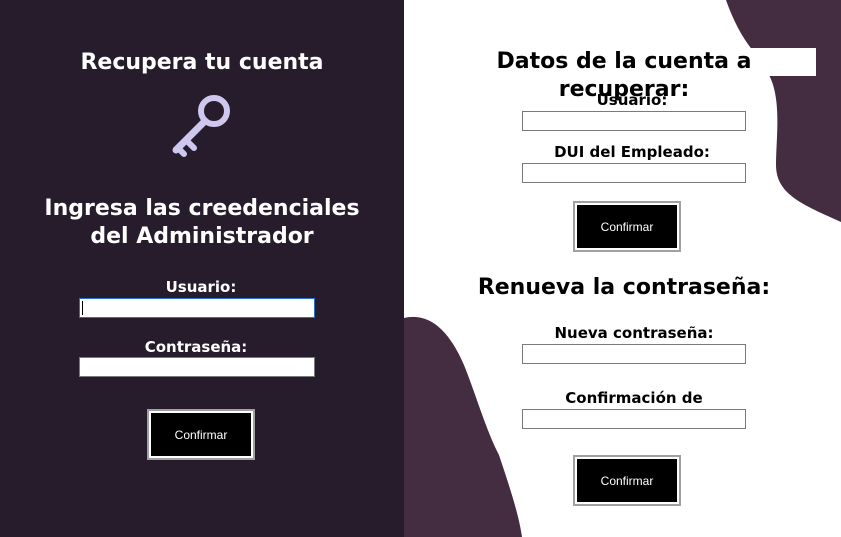 The image size is (841, 537). I want to click on admin-password-input, so click(197, 367).